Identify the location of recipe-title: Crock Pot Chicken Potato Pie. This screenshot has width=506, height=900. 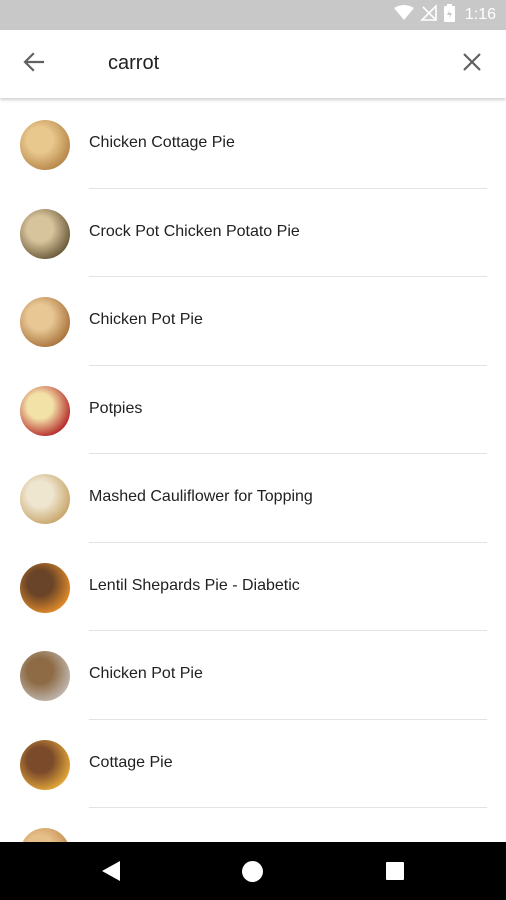
(194, 231).